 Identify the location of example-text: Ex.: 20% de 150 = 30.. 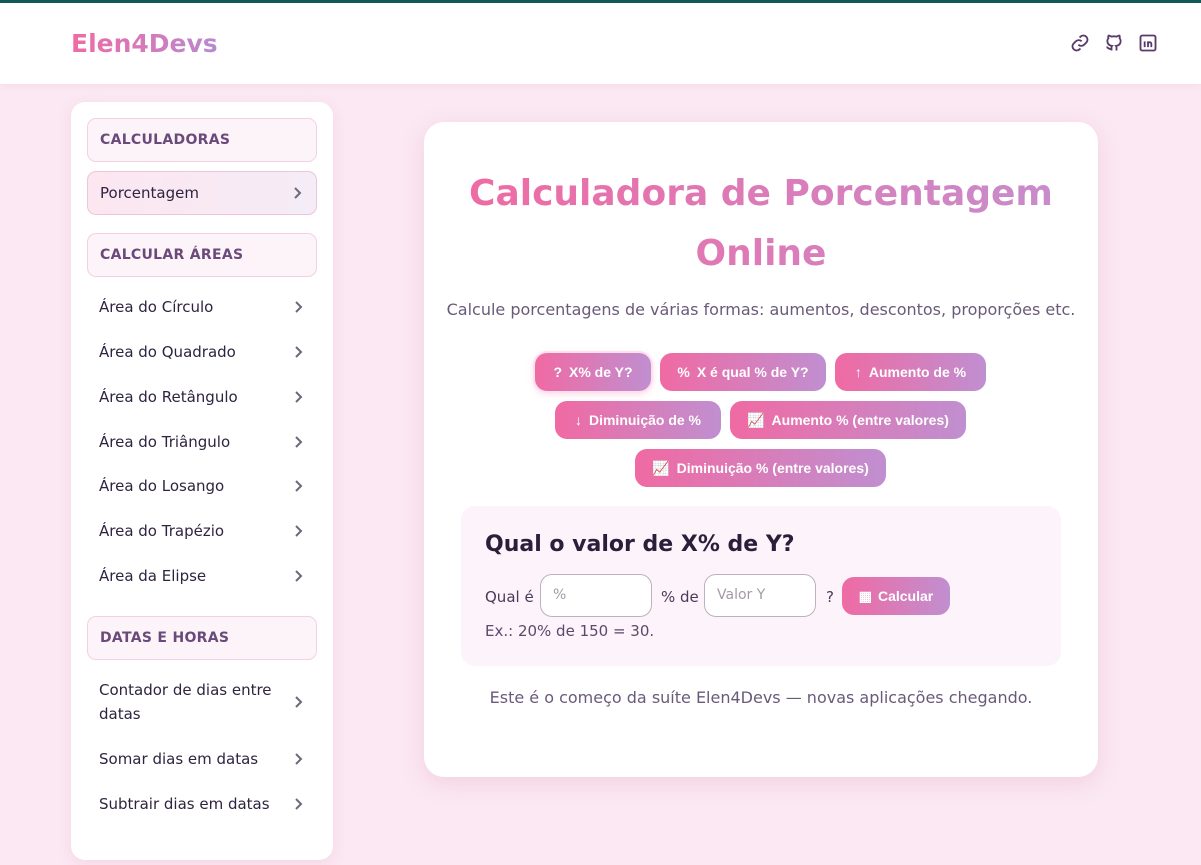
(570, 631).